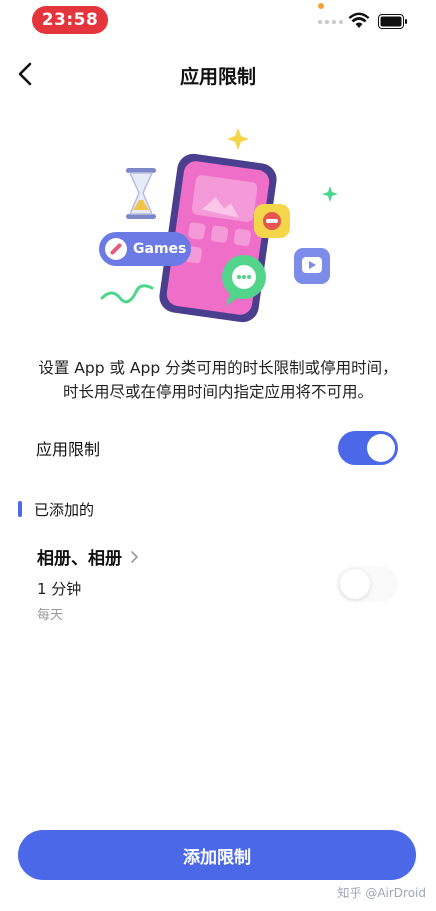 The image size is (436, 911). I want to click on limit-card-toggle, so click(367, 584).